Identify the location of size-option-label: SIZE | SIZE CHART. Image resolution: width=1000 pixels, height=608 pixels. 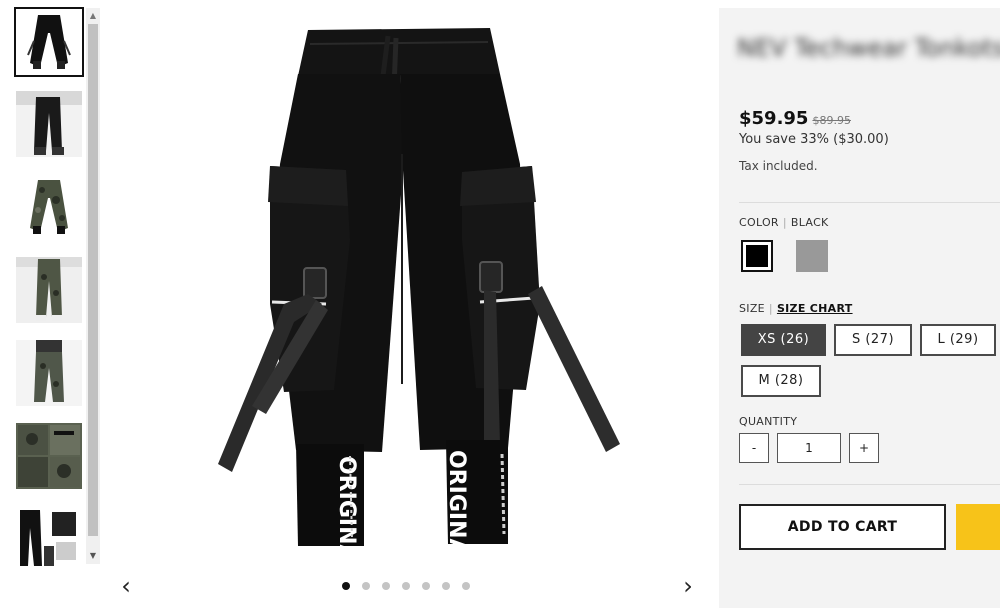
(796, 308).